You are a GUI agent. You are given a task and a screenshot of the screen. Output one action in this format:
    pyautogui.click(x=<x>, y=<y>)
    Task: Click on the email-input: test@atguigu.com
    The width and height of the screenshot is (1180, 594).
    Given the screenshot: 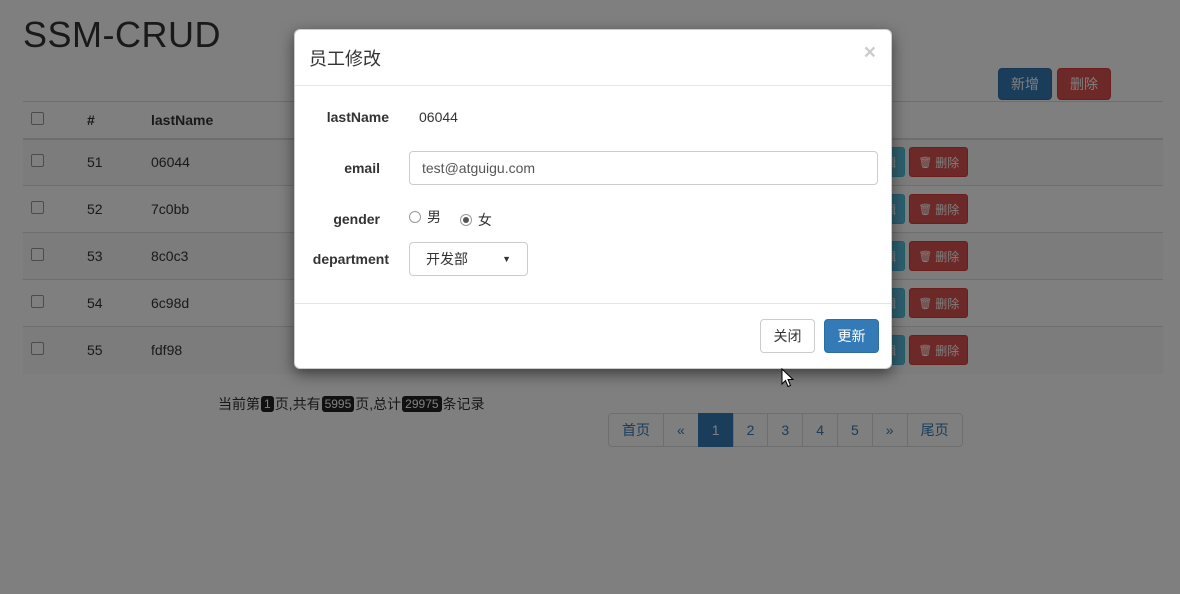 What is the action you would take?
    pyautogui.click(x=643, y=168)
    